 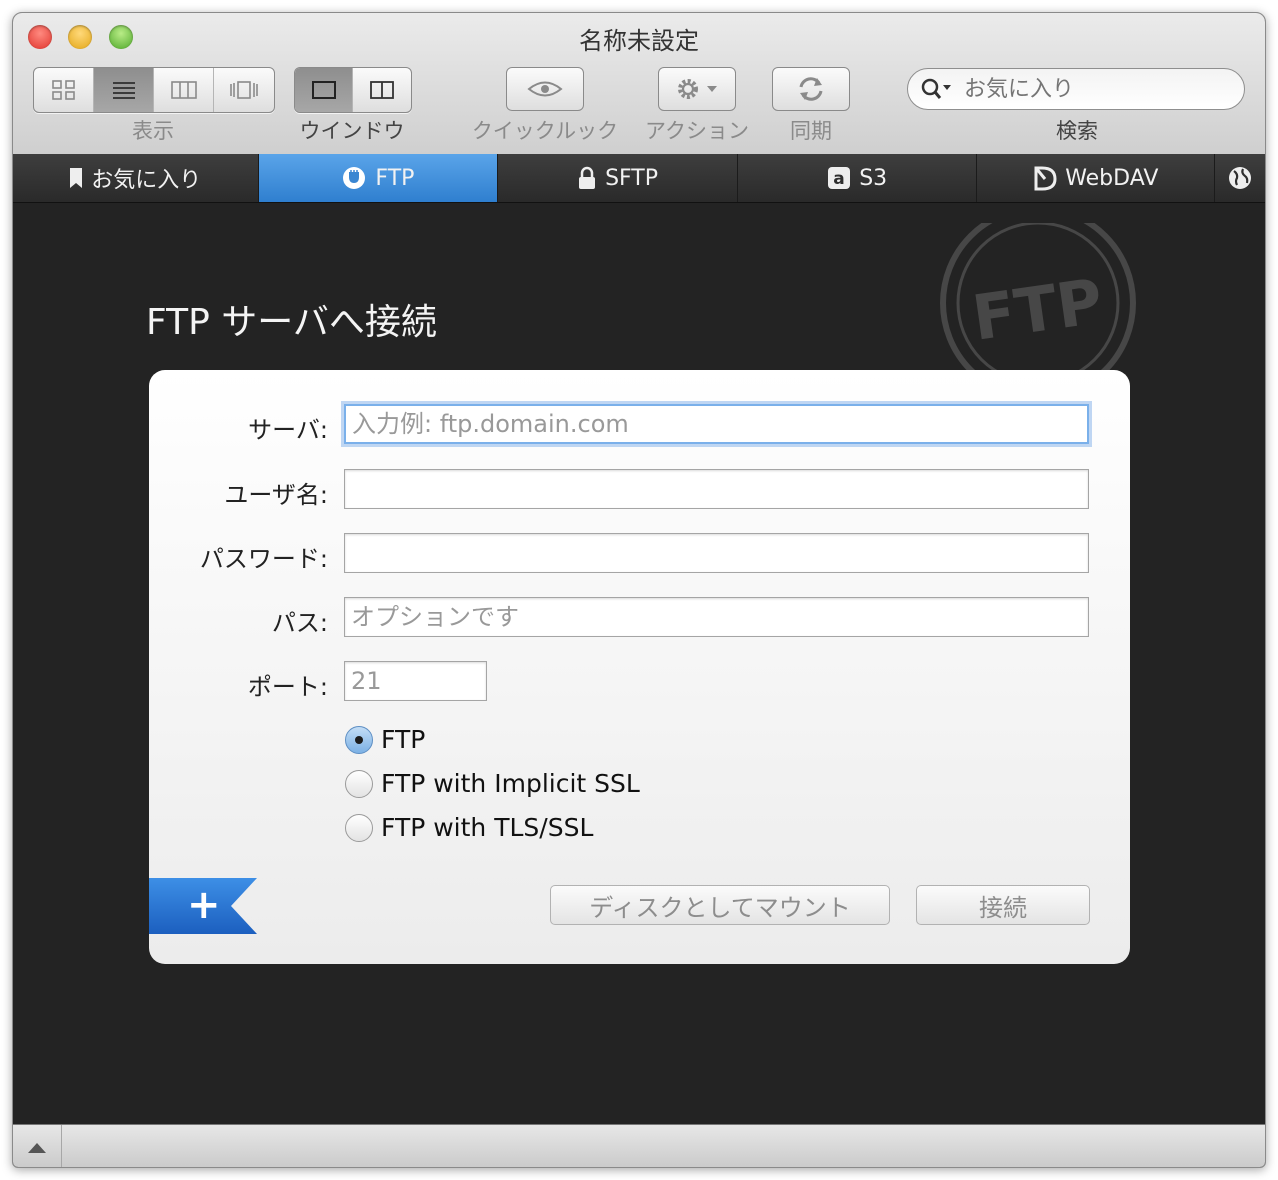 I want to click on window-title: 名称未設定, so click(x=639, y=41).